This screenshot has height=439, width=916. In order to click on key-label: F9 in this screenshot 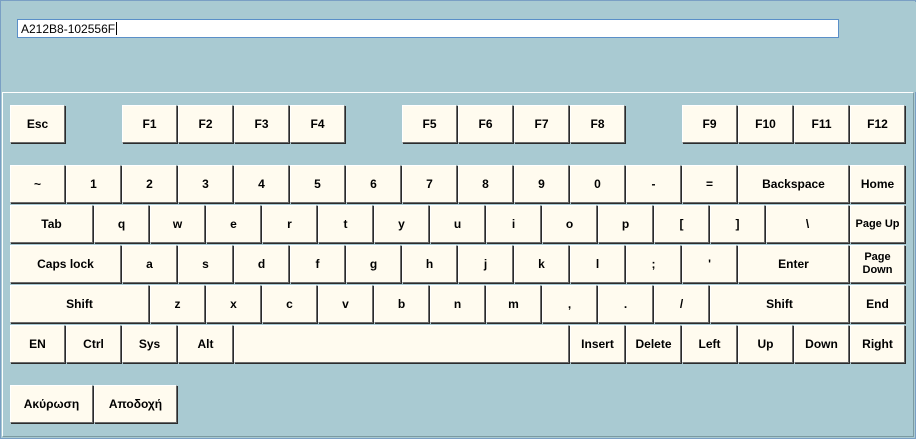, I will do `click(709, 123)`.